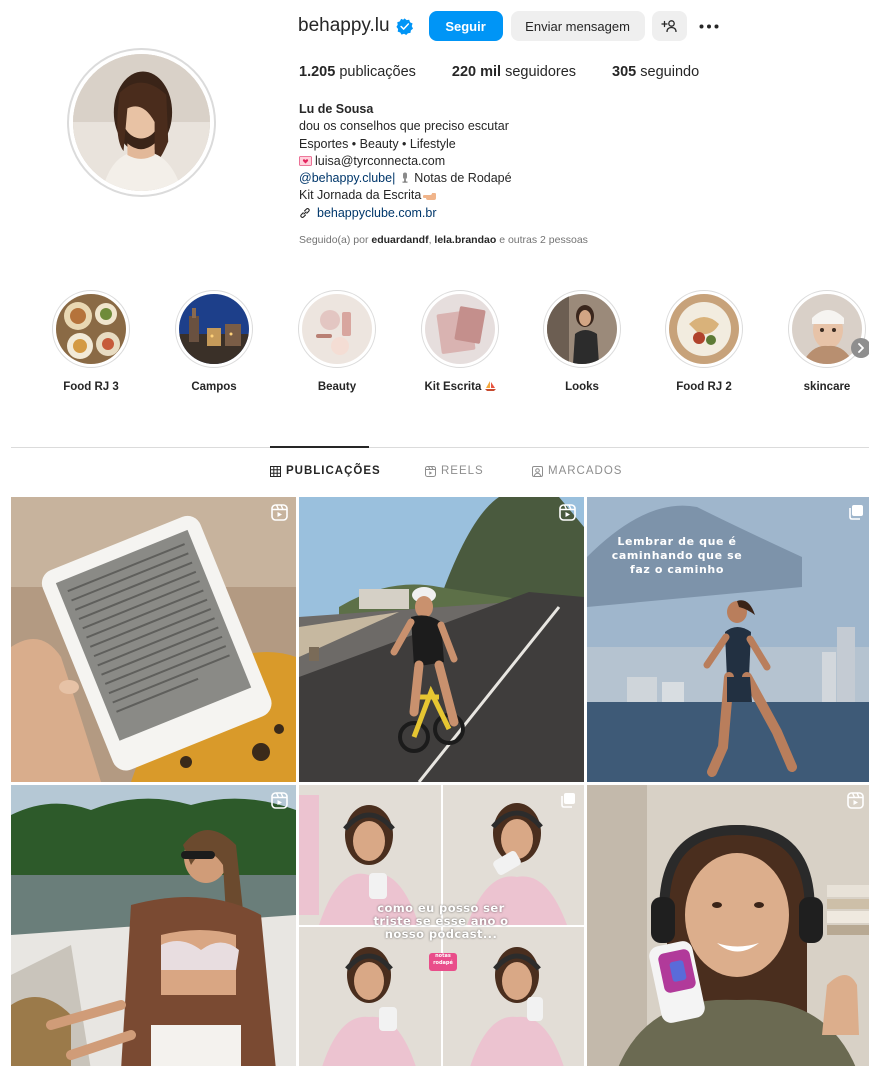 The image size is (869, 1066). What do you see at coordinates (582, 387) in the screenshot?
I see `highlight-label: Looks` at bounding box center [582, 387].